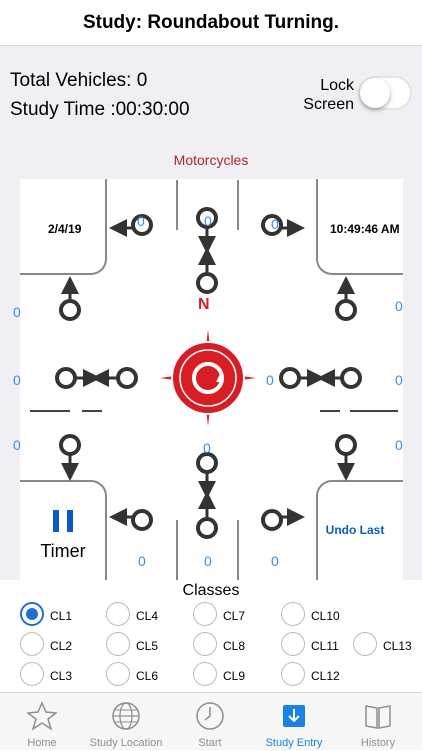  Describe the element at coordinates (234, 646) in the screenshot. I see `radio-label: CL8` at that location.